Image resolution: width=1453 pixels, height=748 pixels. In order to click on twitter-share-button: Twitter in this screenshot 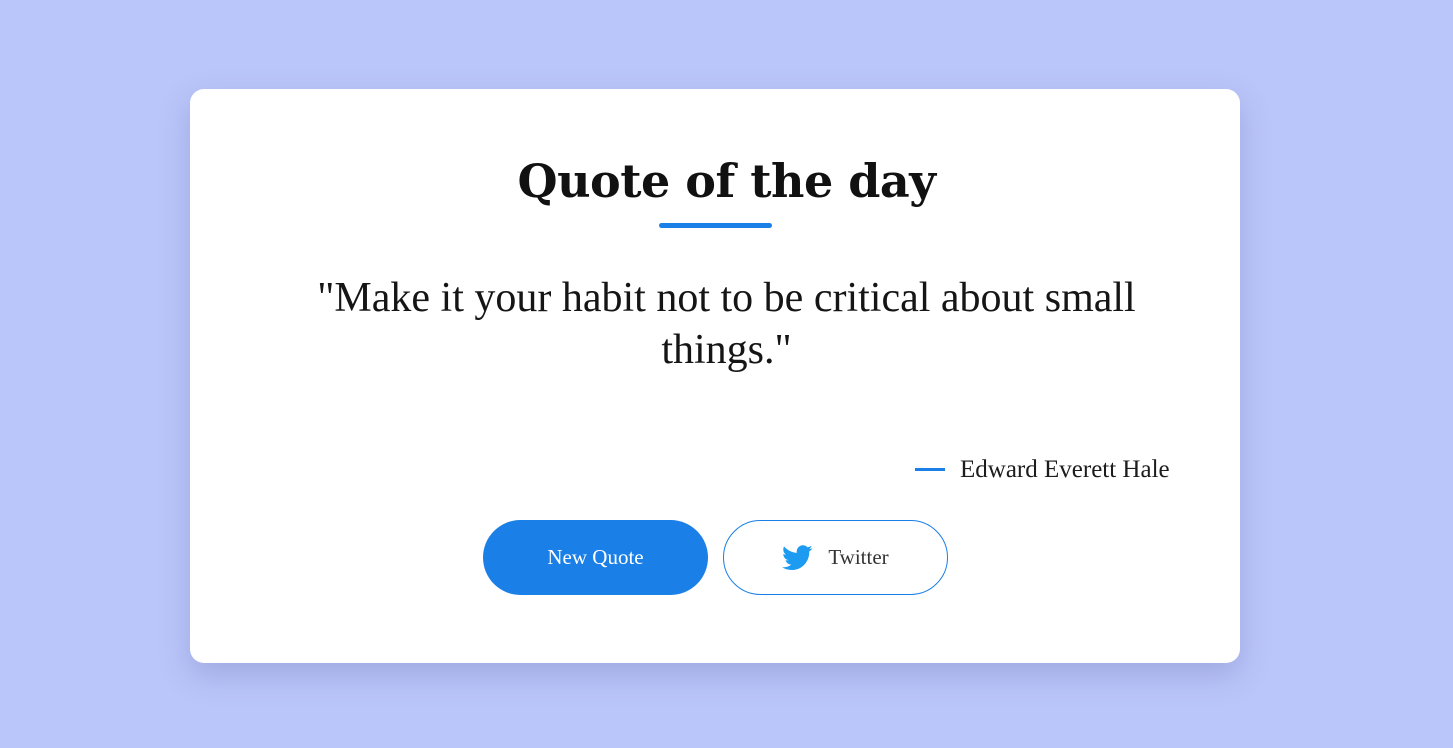, I will do `click(835, 557)`.